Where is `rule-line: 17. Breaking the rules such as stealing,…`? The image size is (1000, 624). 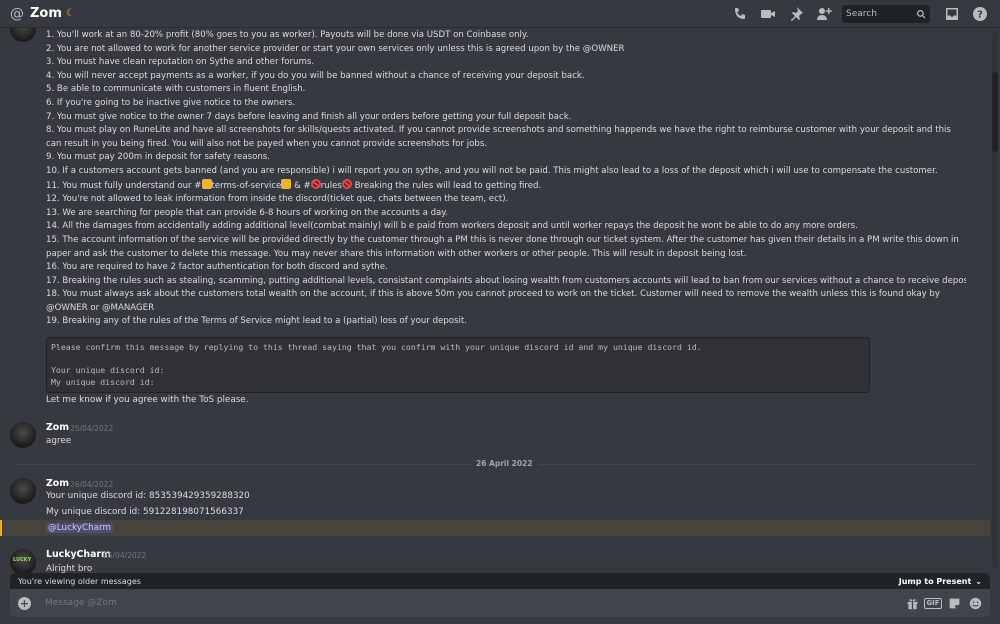 rule-line: 17. Breaking the rules such as stealing,… is located at coordinates (506, 280).